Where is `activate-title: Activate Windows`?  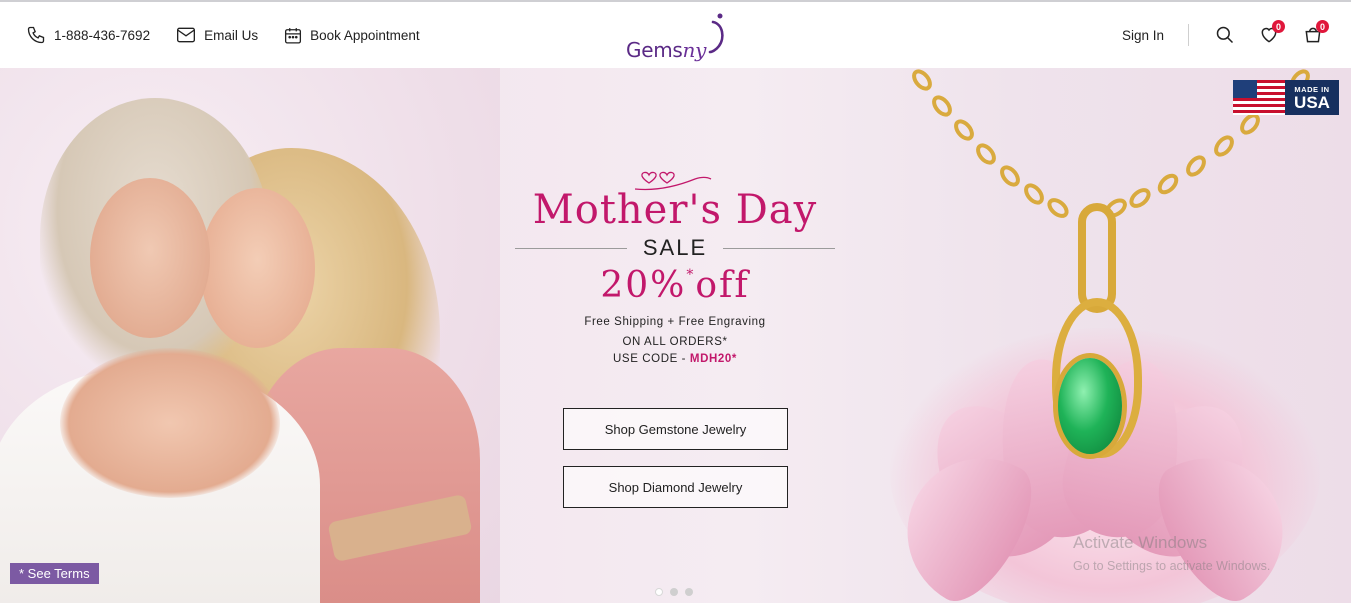
activate-title: Activate Windows is located at coordinates (1140, 542).